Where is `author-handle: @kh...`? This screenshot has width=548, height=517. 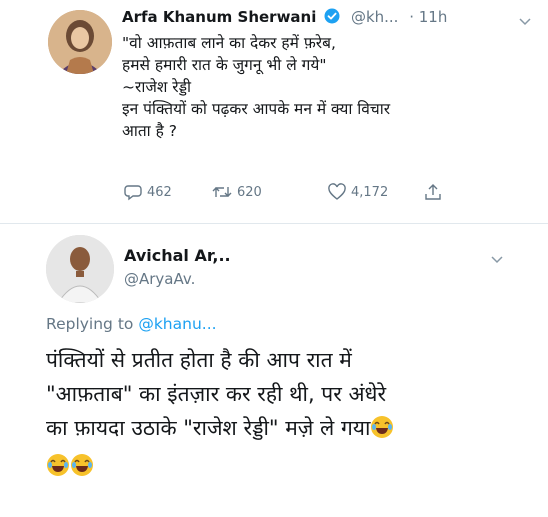
author-handle: @kh... is located at coordinates (375, 17).